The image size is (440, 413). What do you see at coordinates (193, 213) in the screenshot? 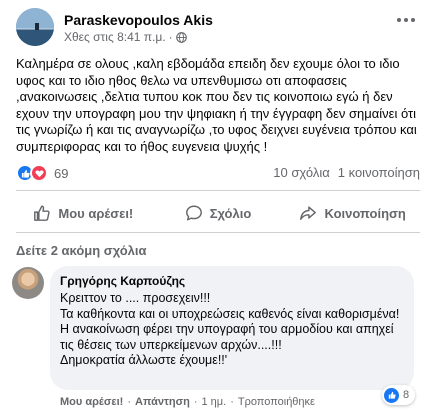
I see `comment-icon` at bounding box center [193, 213].